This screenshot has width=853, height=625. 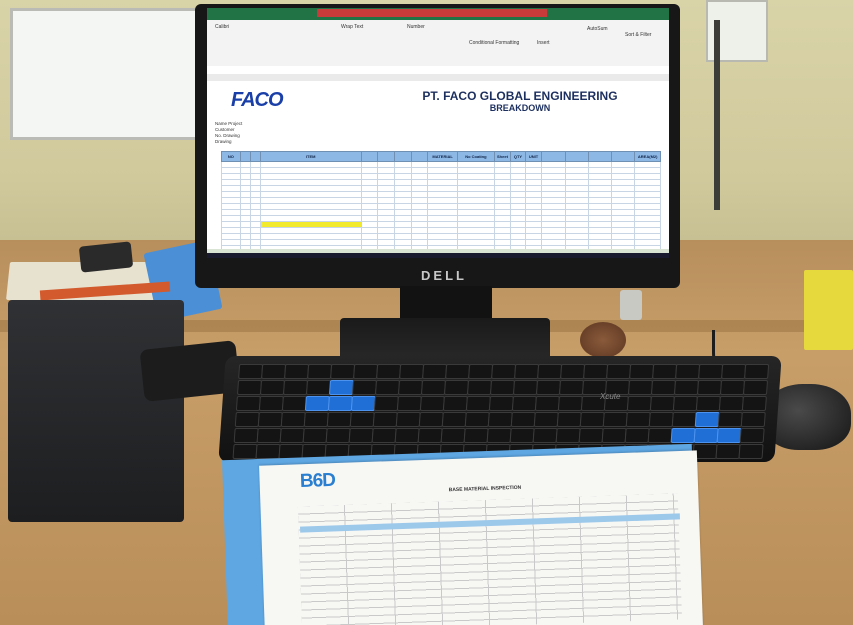 I want to click on keyboard, so click(x=500, y=409).